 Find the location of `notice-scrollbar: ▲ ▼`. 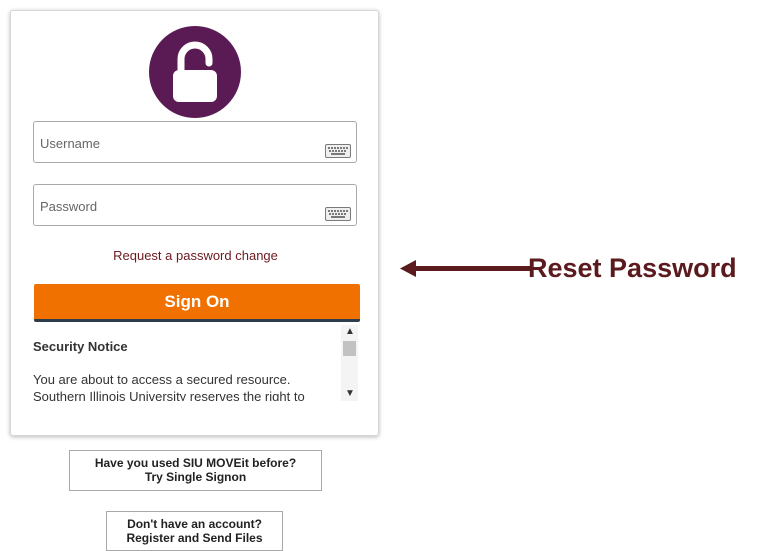

notice-scrollbar: ▲ ▼ is located at coordinates (349, 363).